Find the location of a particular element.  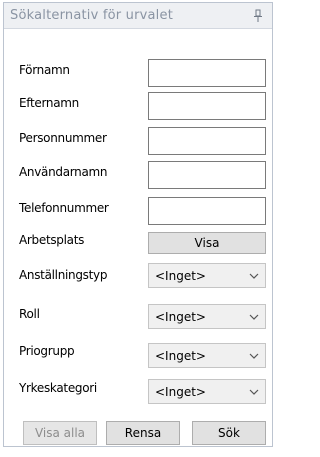

visa-alla-button: Visa alla is located at coordinates (60, 433).